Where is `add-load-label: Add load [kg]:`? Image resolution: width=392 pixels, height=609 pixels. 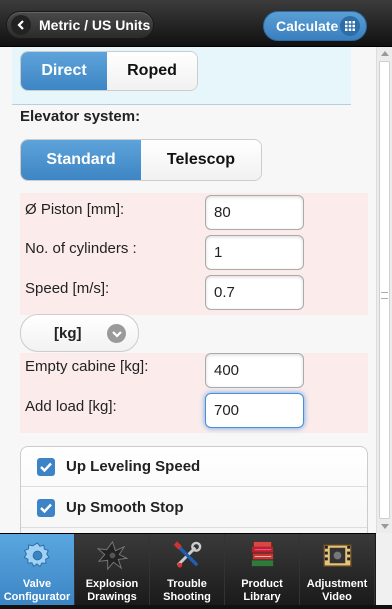
add-load-label: Add load [kg]: is located at coordinates (71, 406).